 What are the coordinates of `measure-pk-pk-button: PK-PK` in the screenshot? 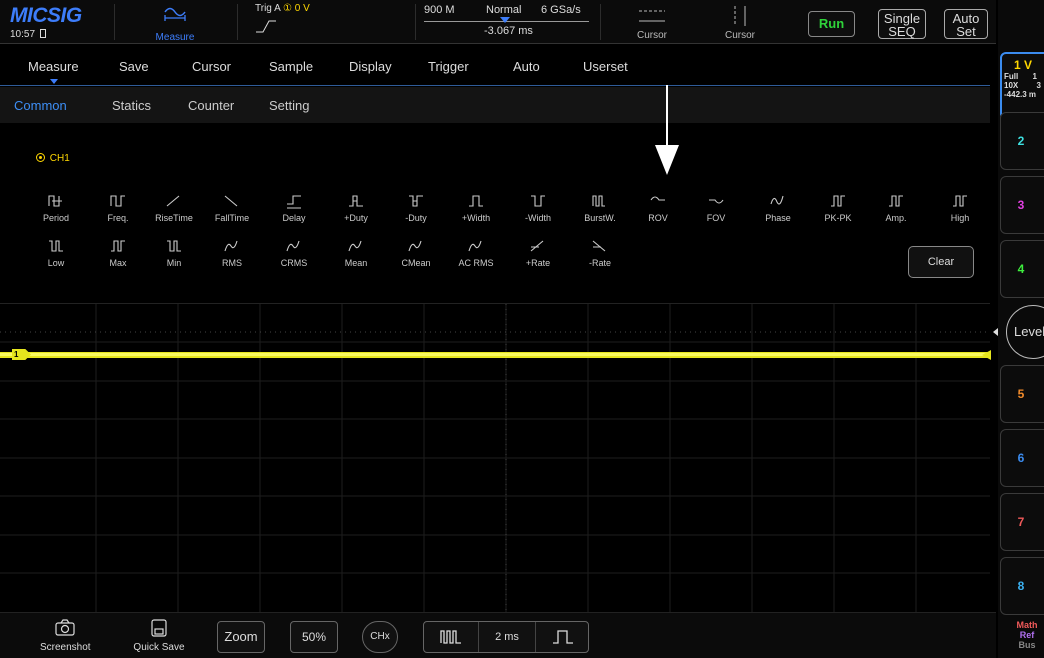 It's located at (838, 207).